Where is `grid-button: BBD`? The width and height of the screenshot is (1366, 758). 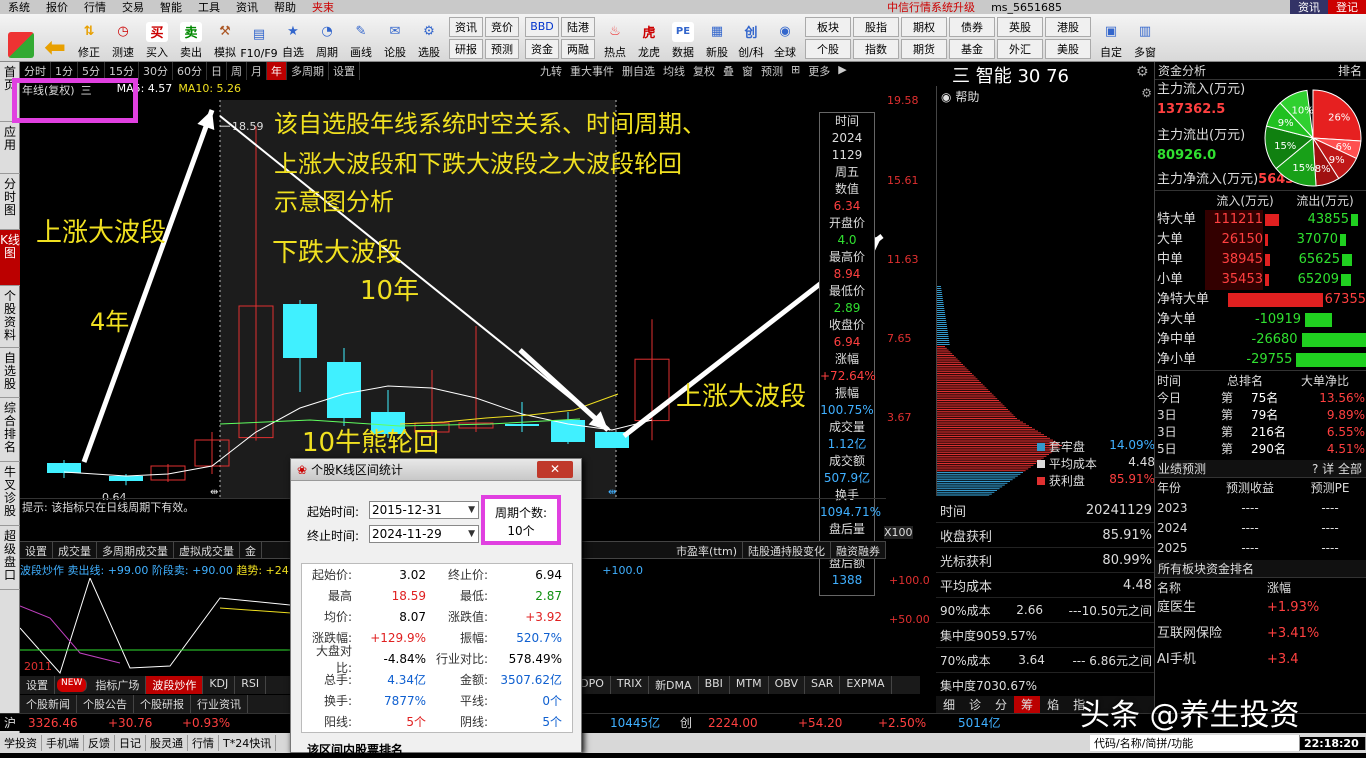 grid-button: BBD is located at coordinates (542, 26).